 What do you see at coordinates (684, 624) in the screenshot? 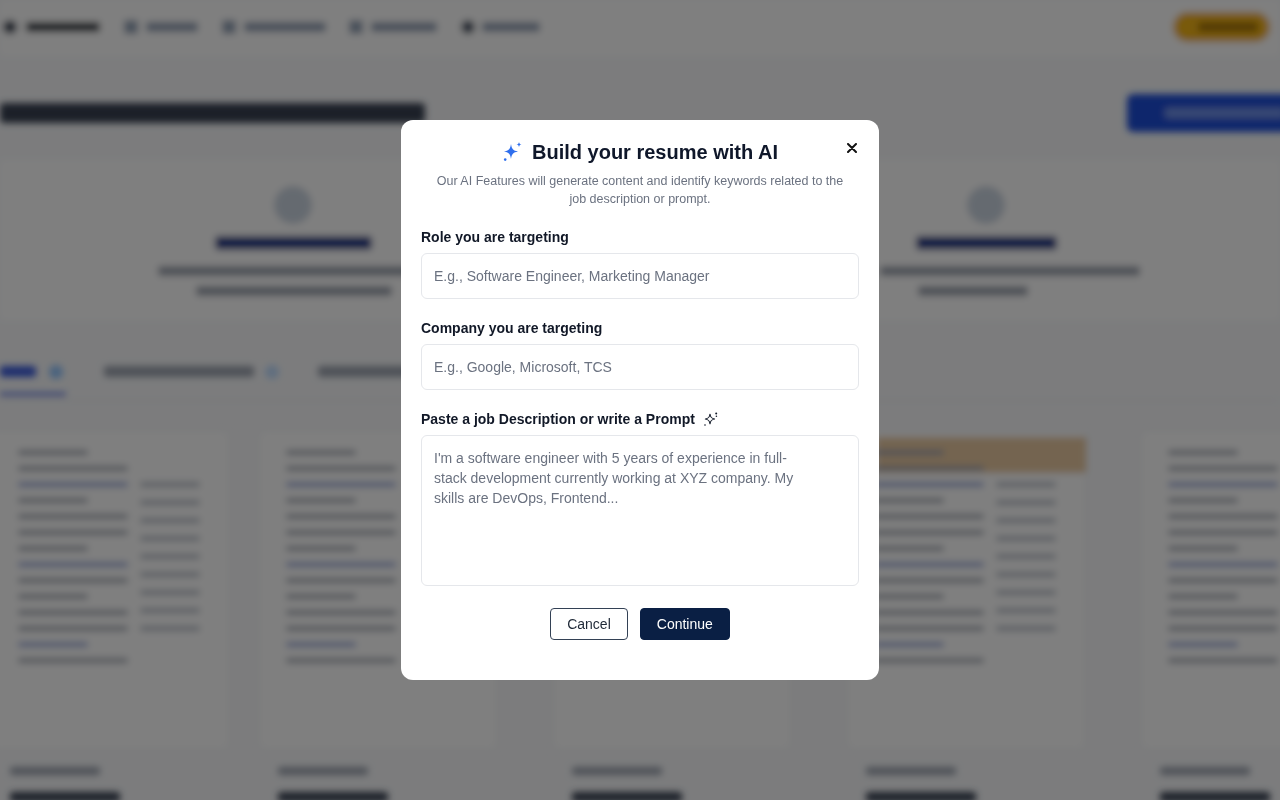
I see `continue-button: Continue` at bounding box center [684, 624].